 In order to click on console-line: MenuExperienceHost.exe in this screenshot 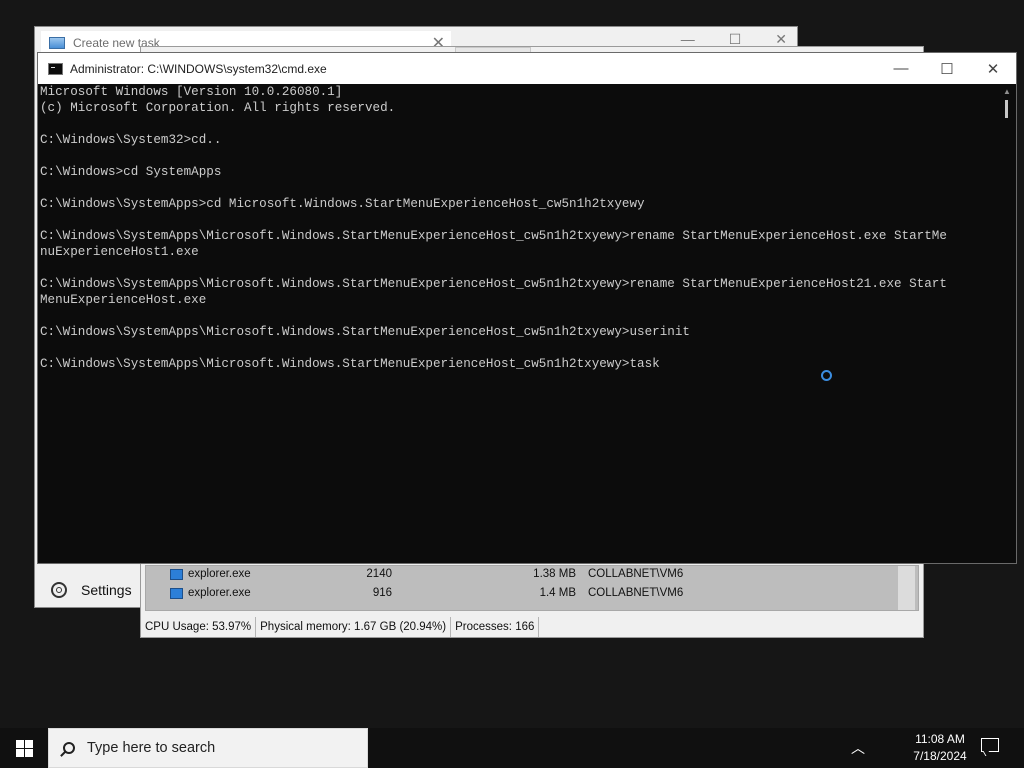, I will do `click(123, 300)`.